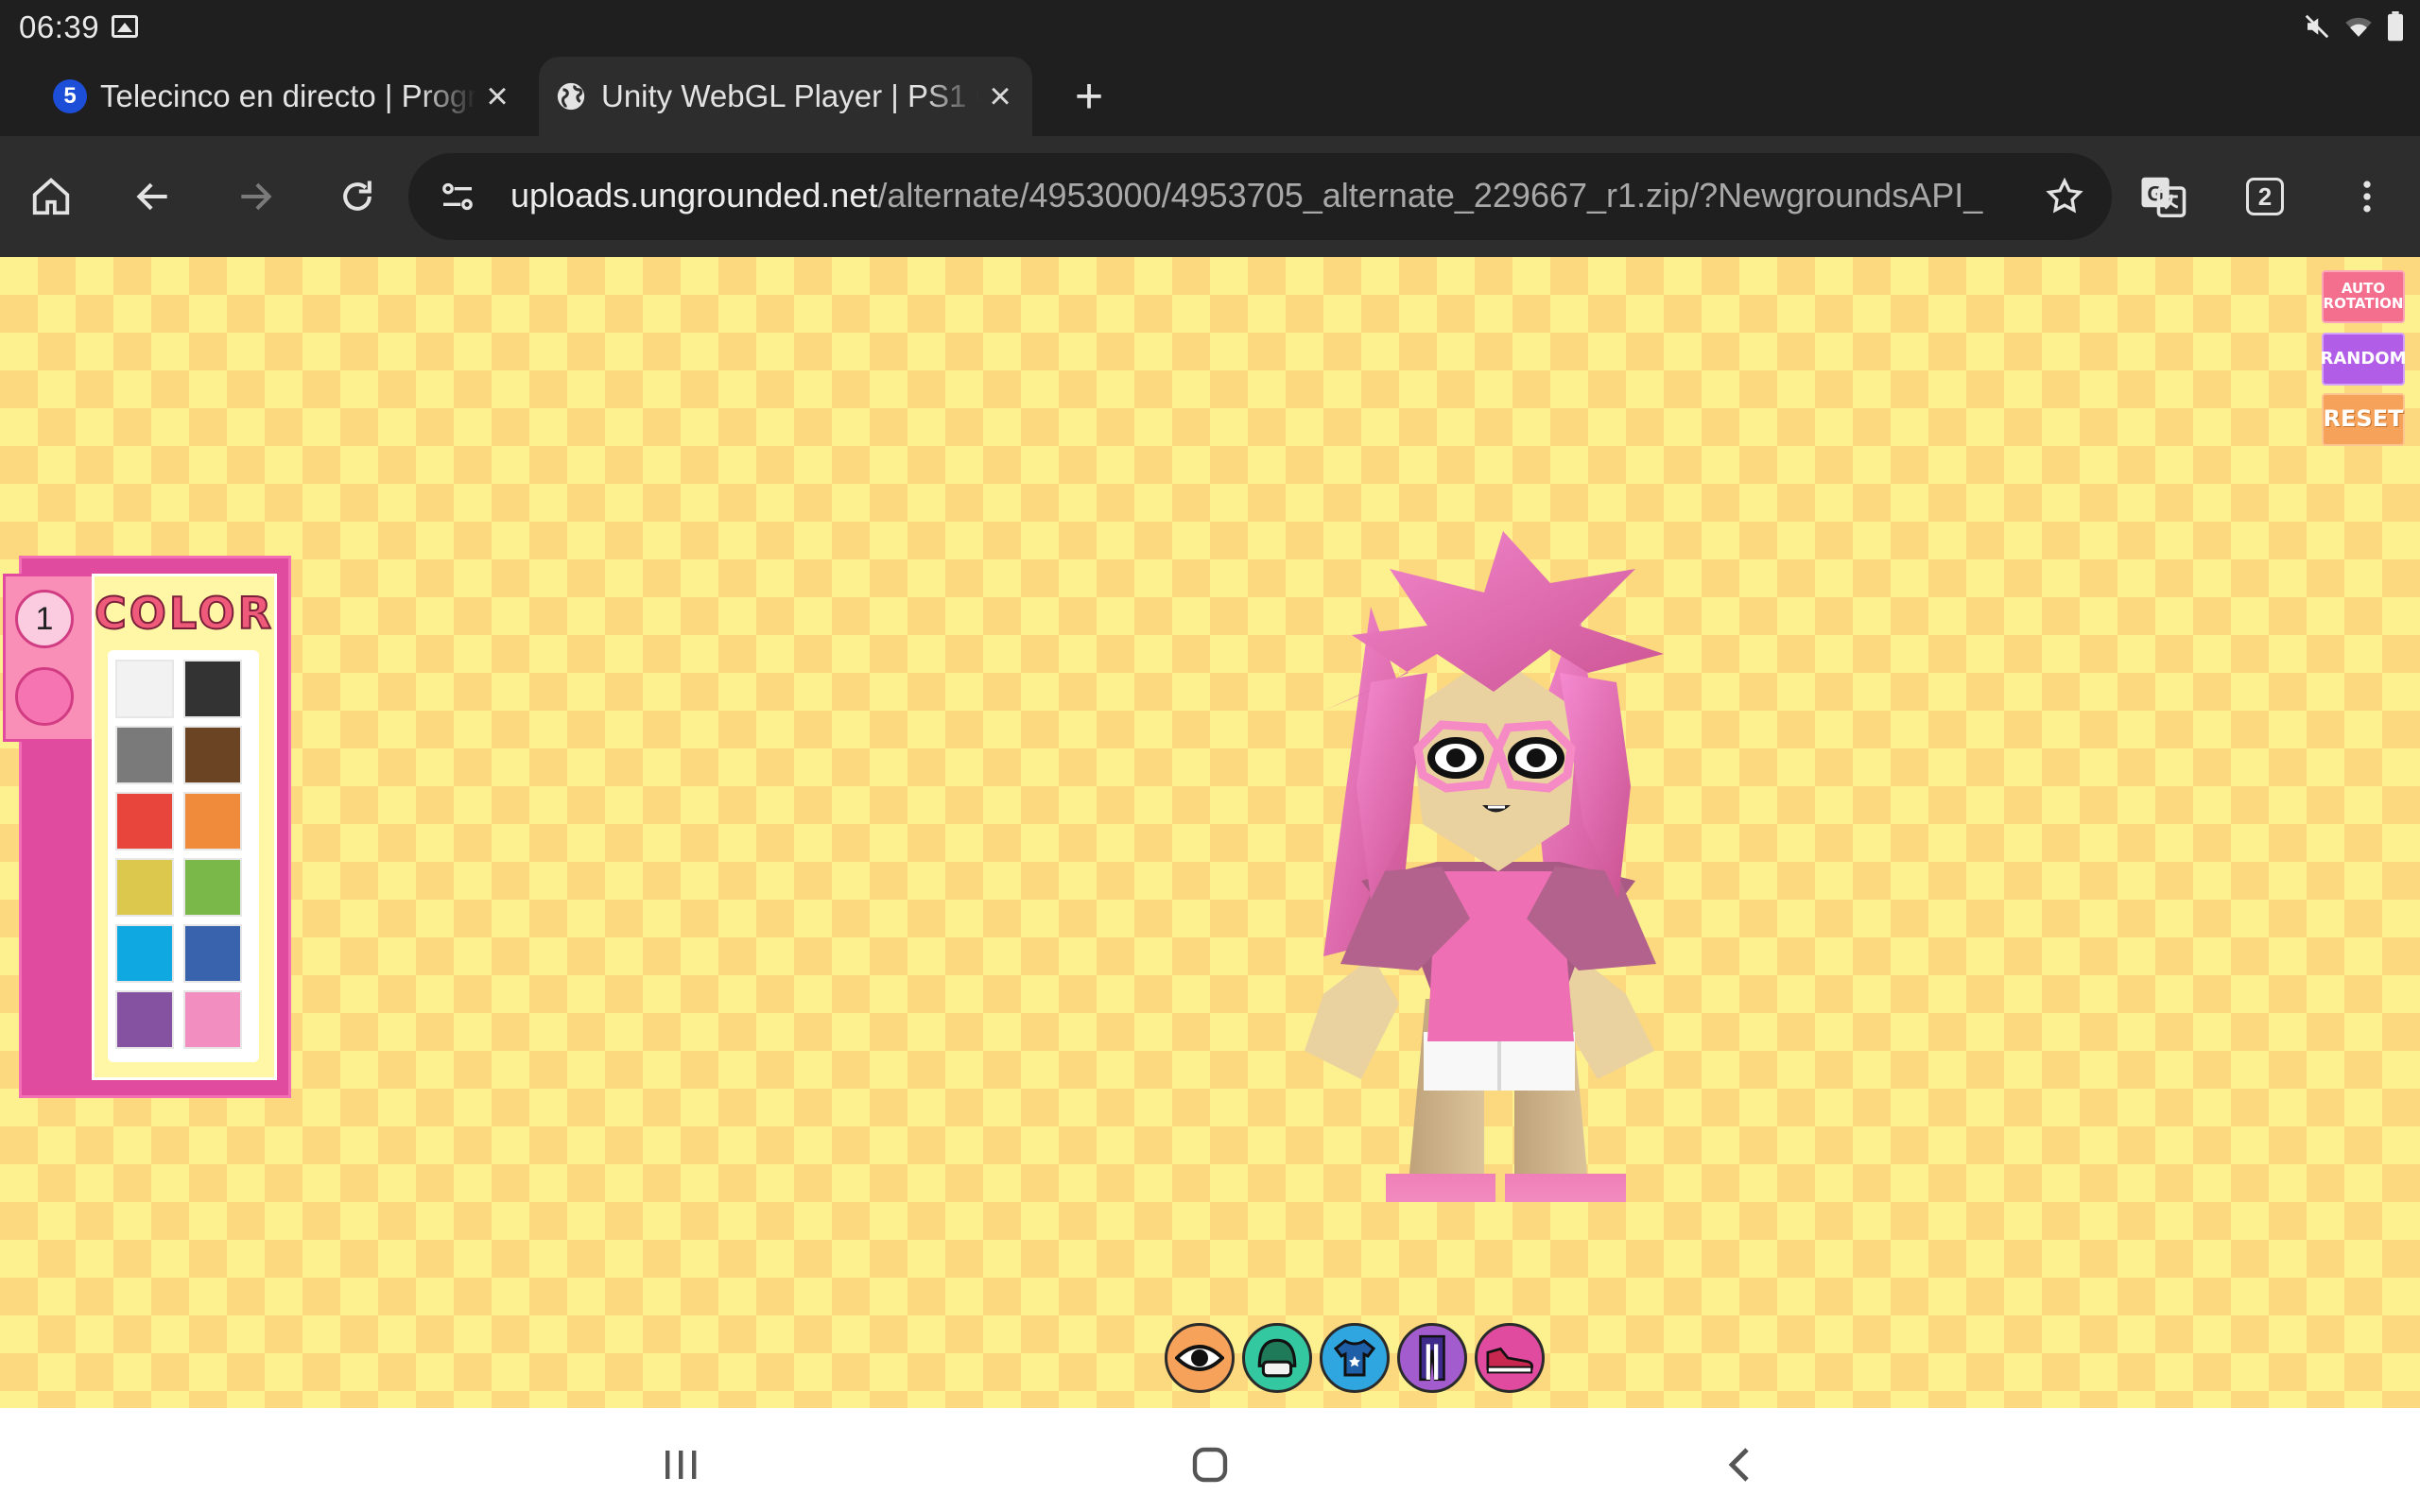 Image resolution: width=2420 pixels, height=1512 pixels. I want to click on reload-button, so click(357, 196).